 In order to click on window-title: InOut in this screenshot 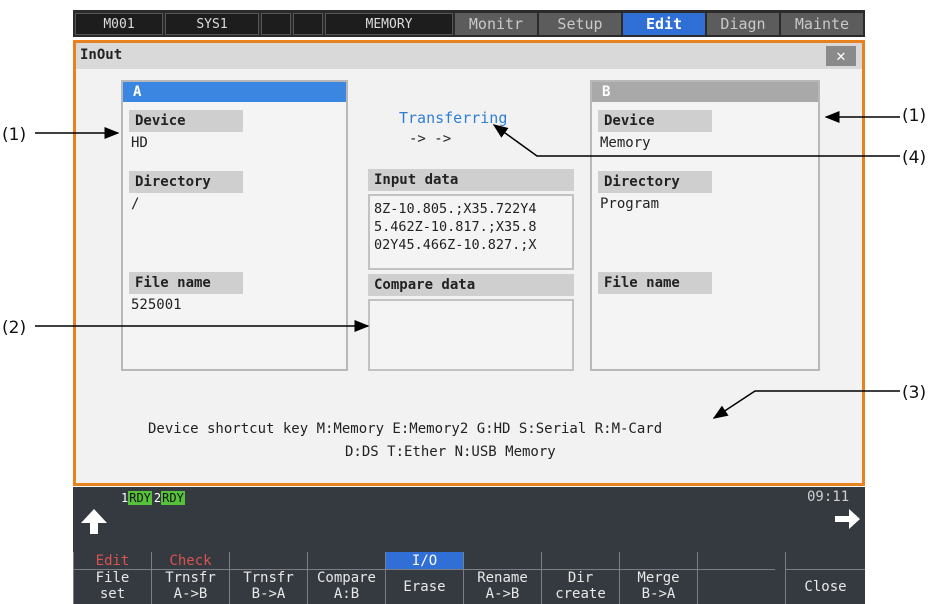, I will do `click(101, 55)`.